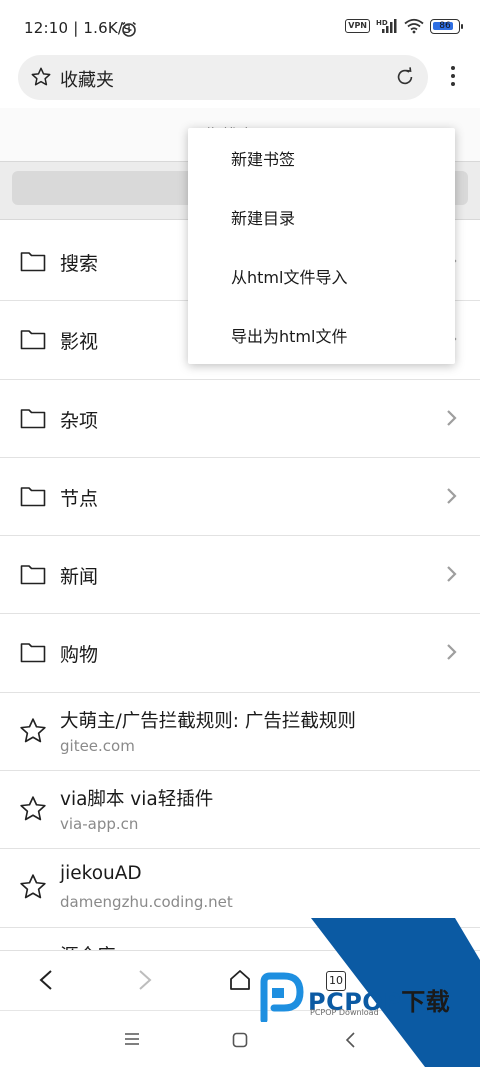 Image resolution: width=480 pixels, height=1067 pixels. I want to click on folder-item: 购物, so click(240, 653).